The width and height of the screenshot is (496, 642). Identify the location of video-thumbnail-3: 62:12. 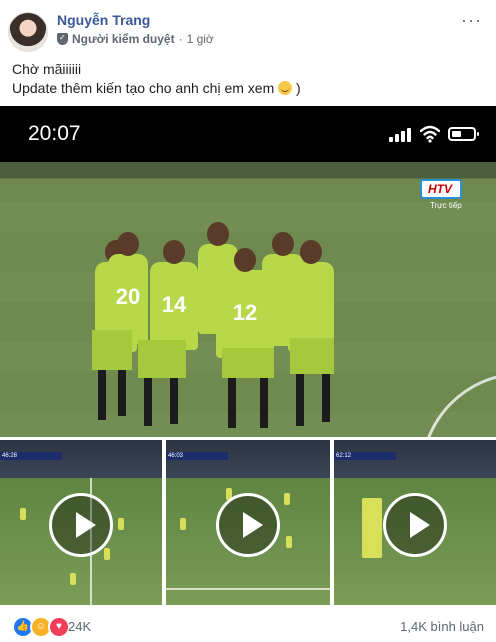
(415, 522).